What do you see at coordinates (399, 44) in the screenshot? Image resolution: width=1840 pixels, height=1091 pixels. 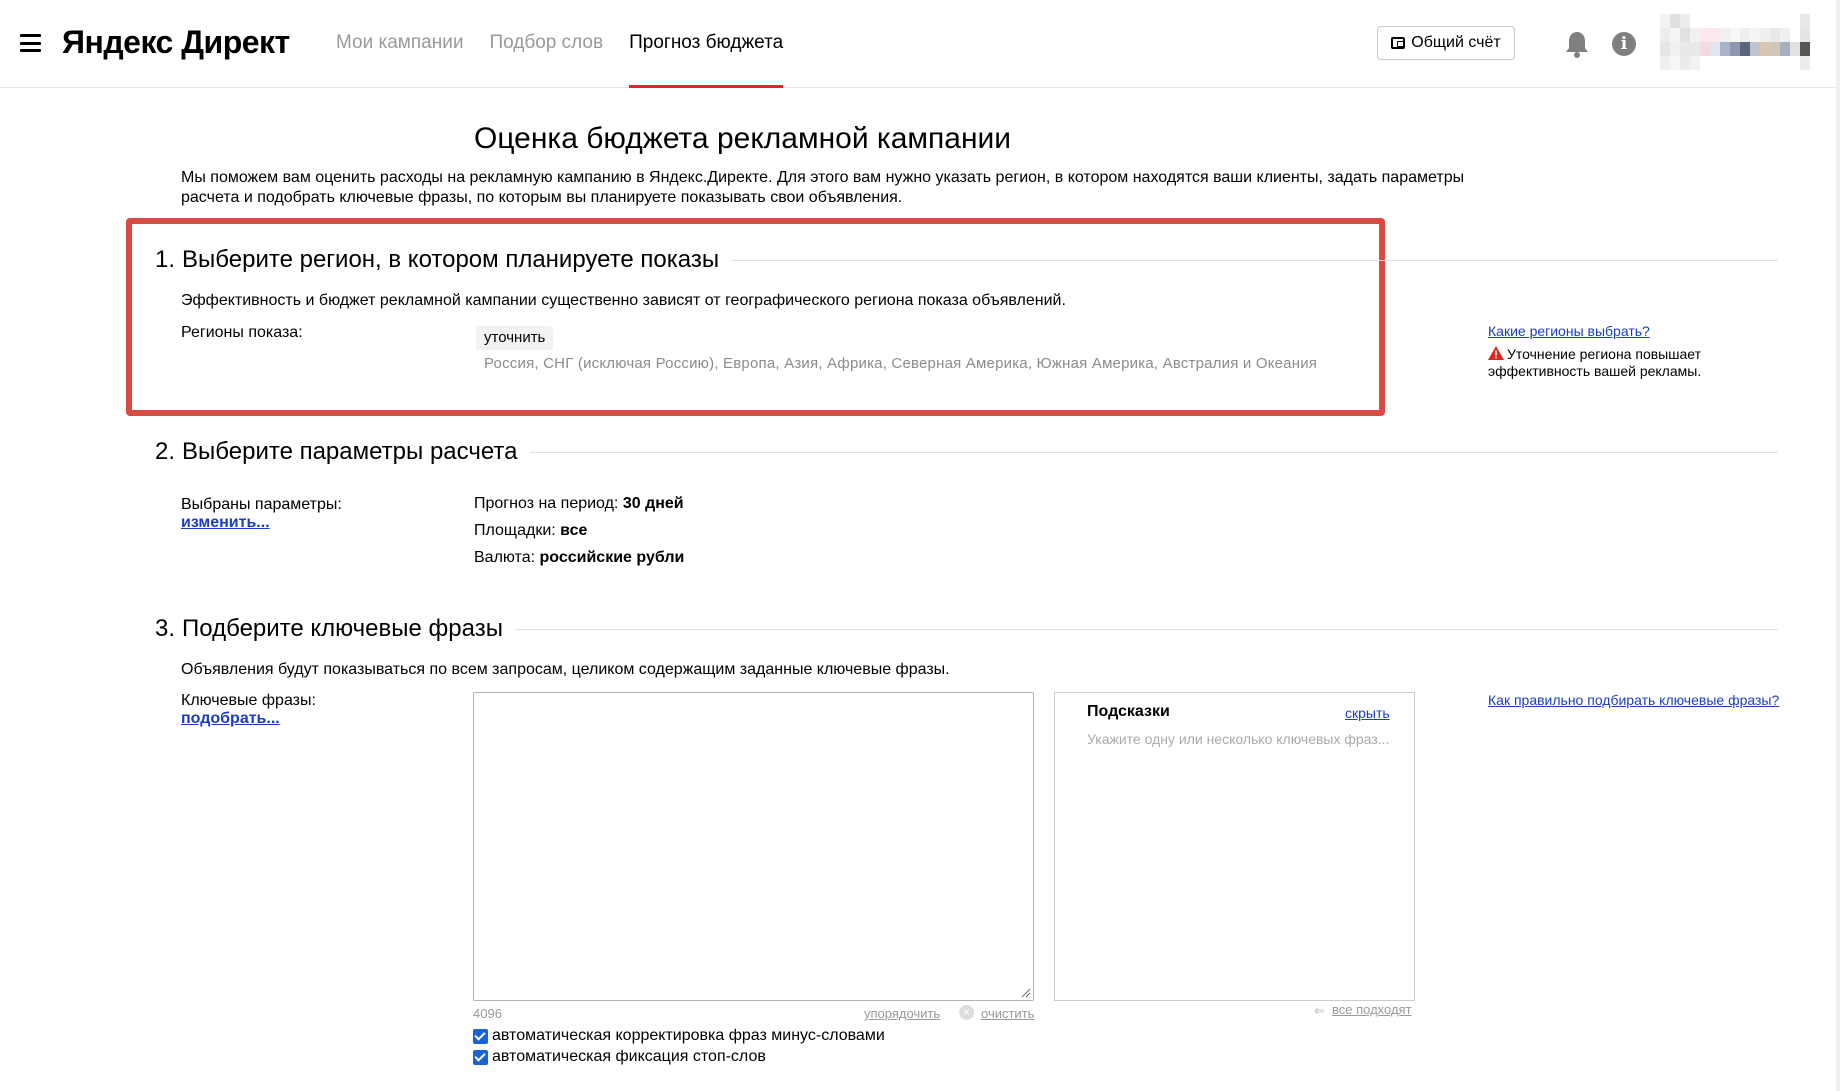 I see `nav-my-campaigns: Мои кампании` at bounding box center [399, 44].